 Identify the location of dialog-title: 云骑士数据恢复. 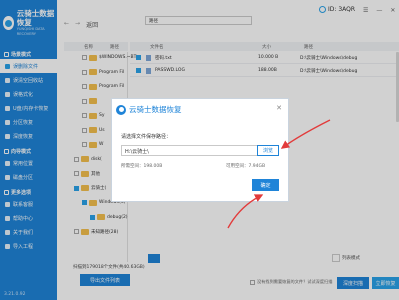
(149, 109).